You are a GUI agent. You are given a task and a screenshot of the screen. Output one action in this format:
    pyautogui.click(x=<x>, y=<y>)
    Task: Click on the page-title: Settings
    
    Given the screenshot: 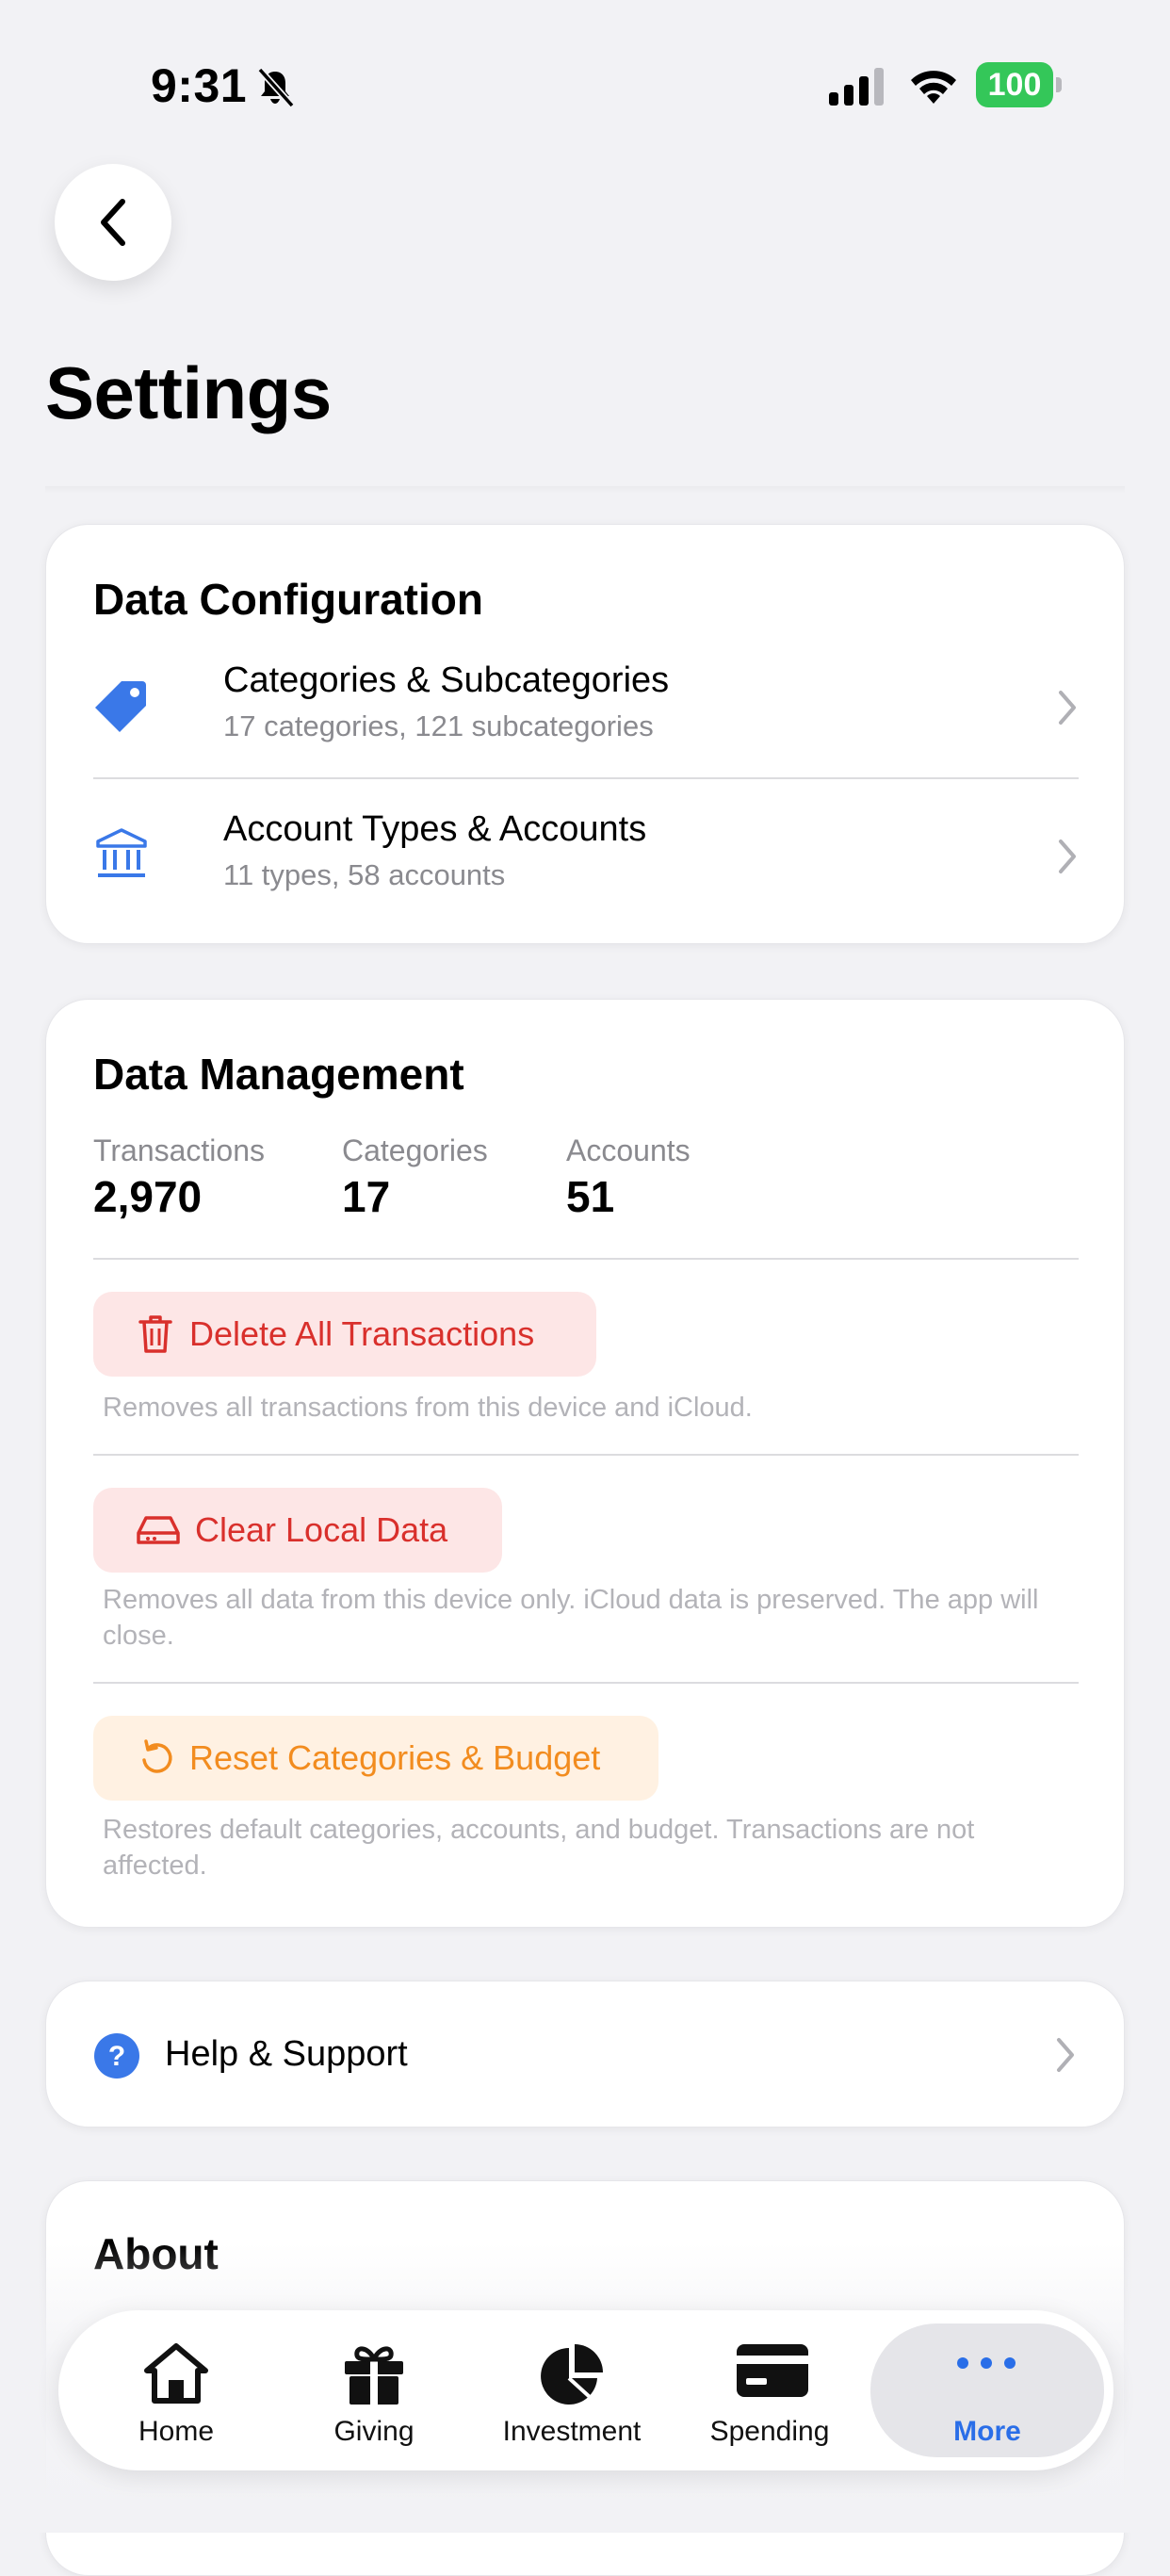 What is the action you would take?
    pyautogui.click(x=188, y=392)
    